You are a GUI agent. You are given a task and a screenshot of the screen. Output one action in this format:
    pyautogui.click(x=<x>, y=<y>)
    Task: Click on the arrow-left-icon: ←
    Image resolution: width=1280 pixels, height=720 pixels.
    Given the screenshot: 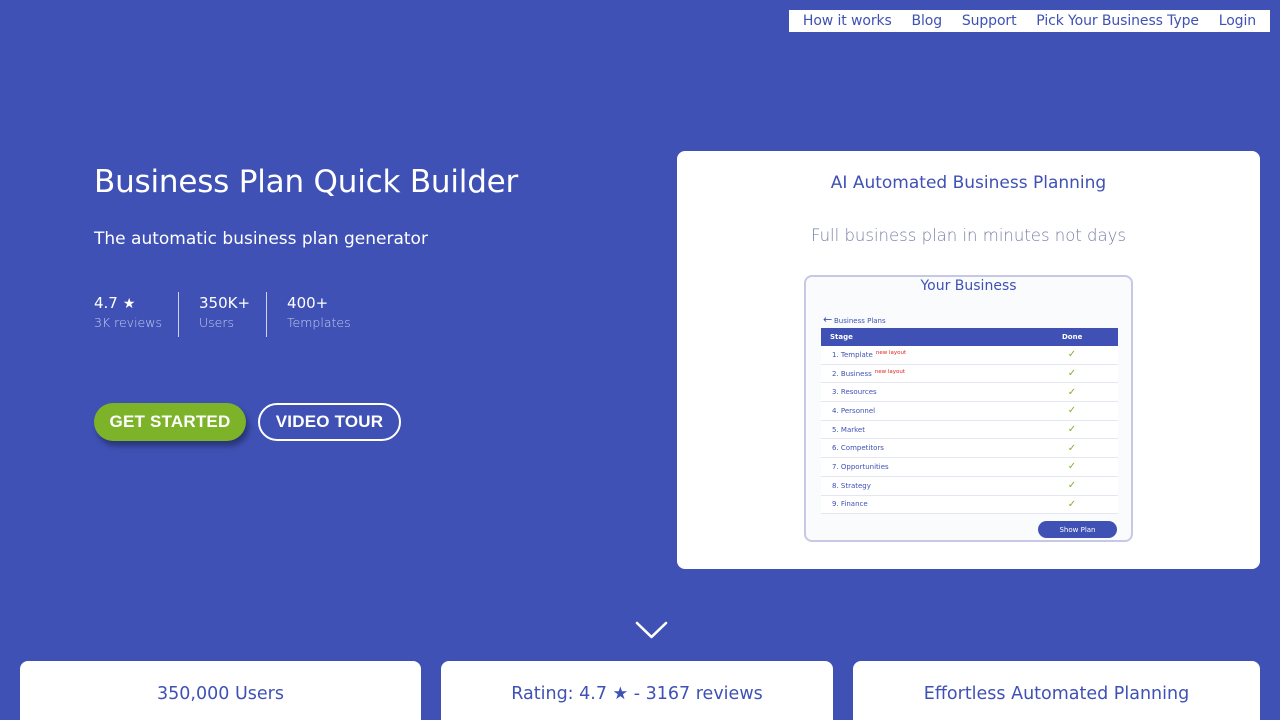 What is the action you would take?
    pyautogui.click(x=828, y=319)
    